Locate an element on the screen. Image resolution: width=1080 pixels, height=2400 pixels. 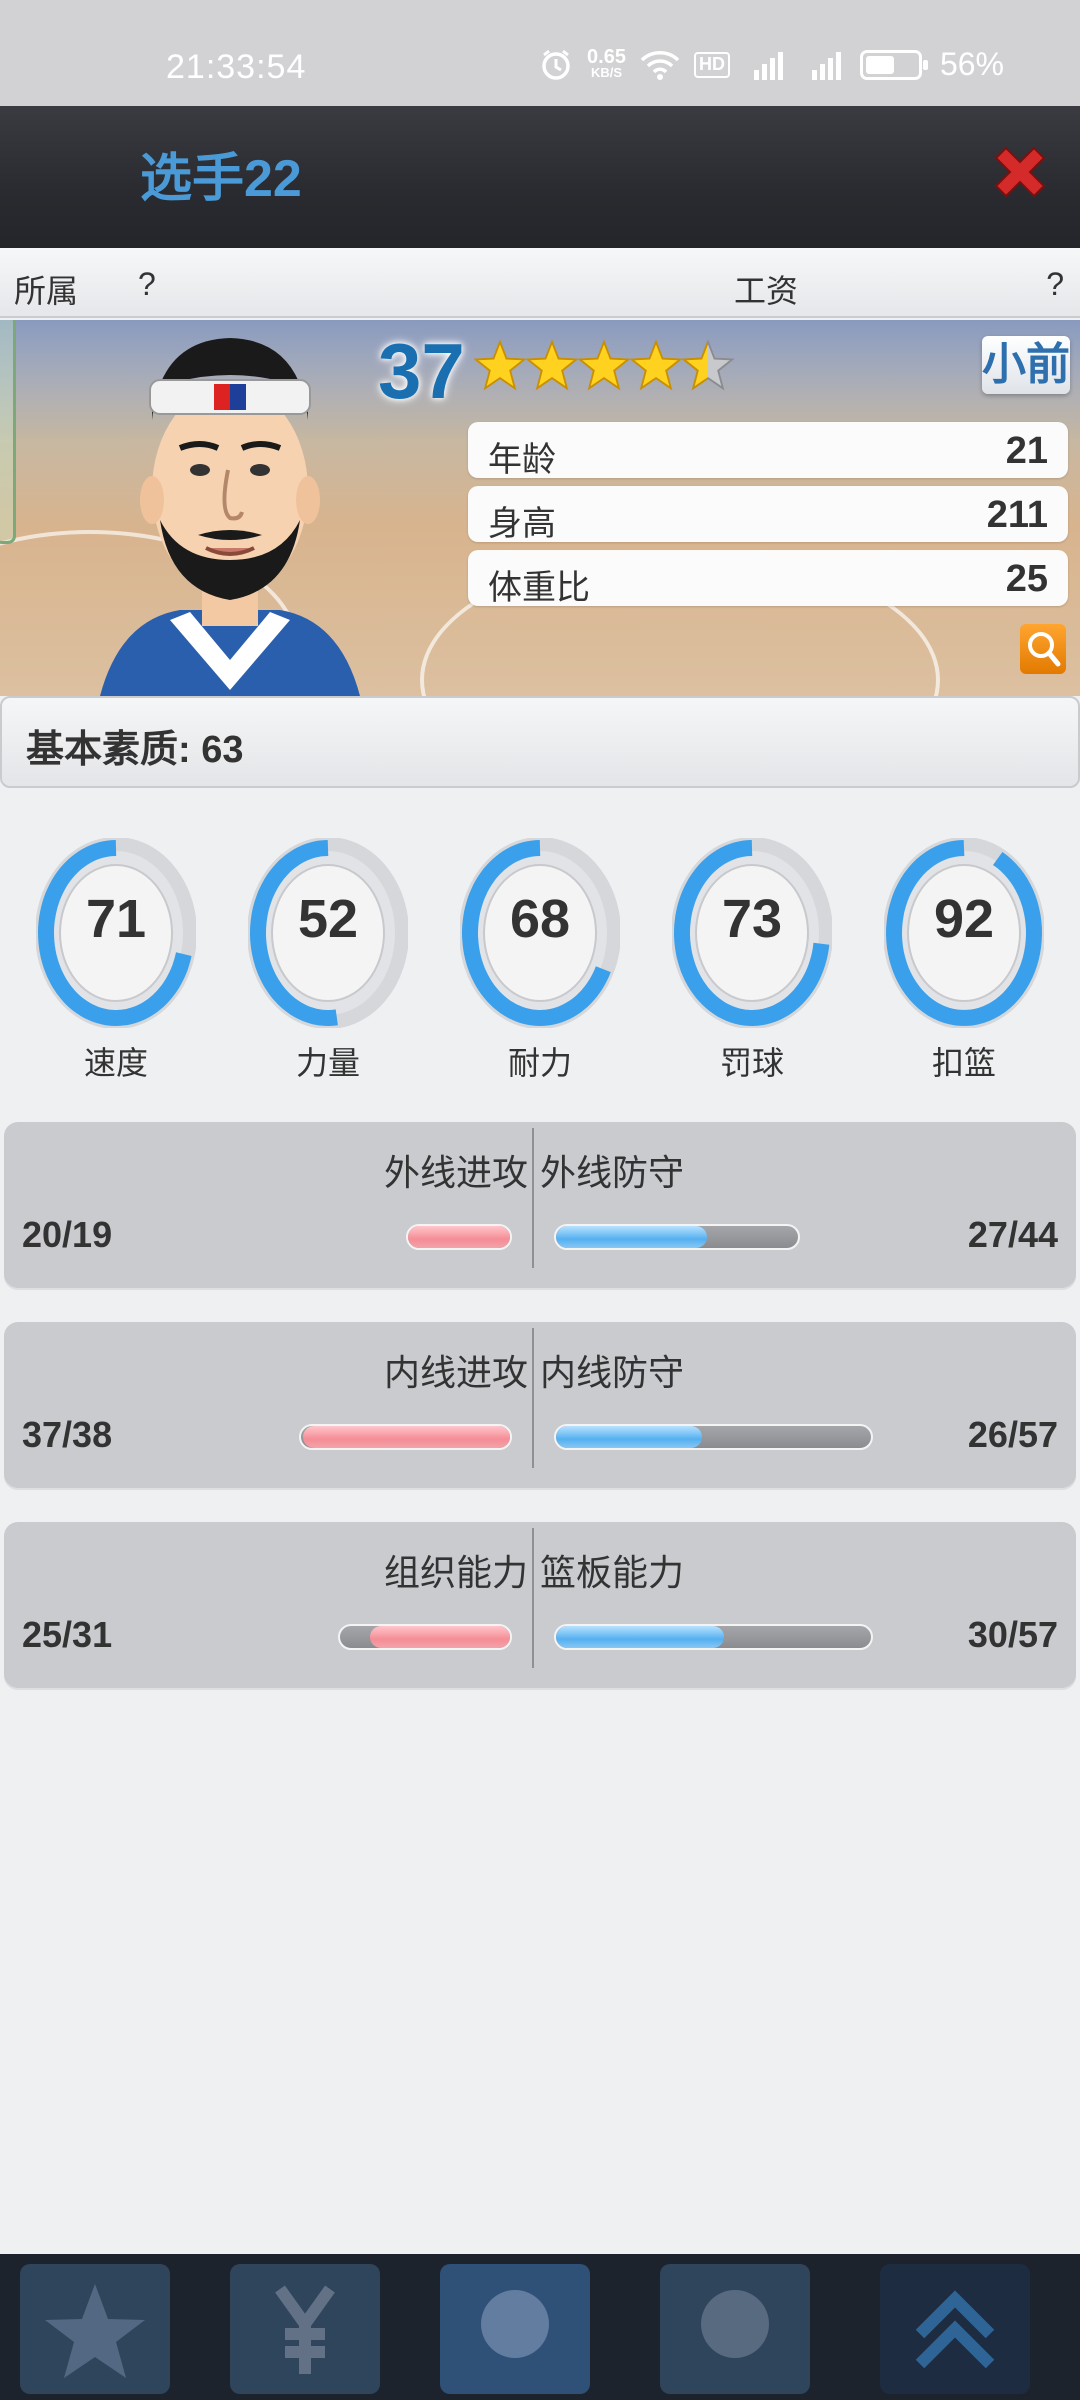
position-badge: 小前 is located at coordinates (1026, 365).